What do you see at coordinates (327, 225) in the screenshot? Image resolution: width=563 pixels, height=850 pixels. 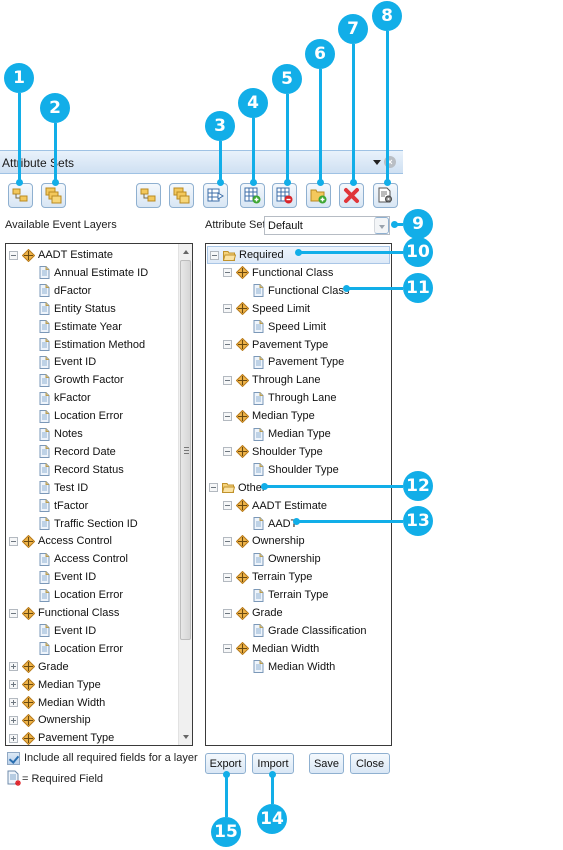 I see `attribute-set-select: Default` at bounding box center [327, 225].